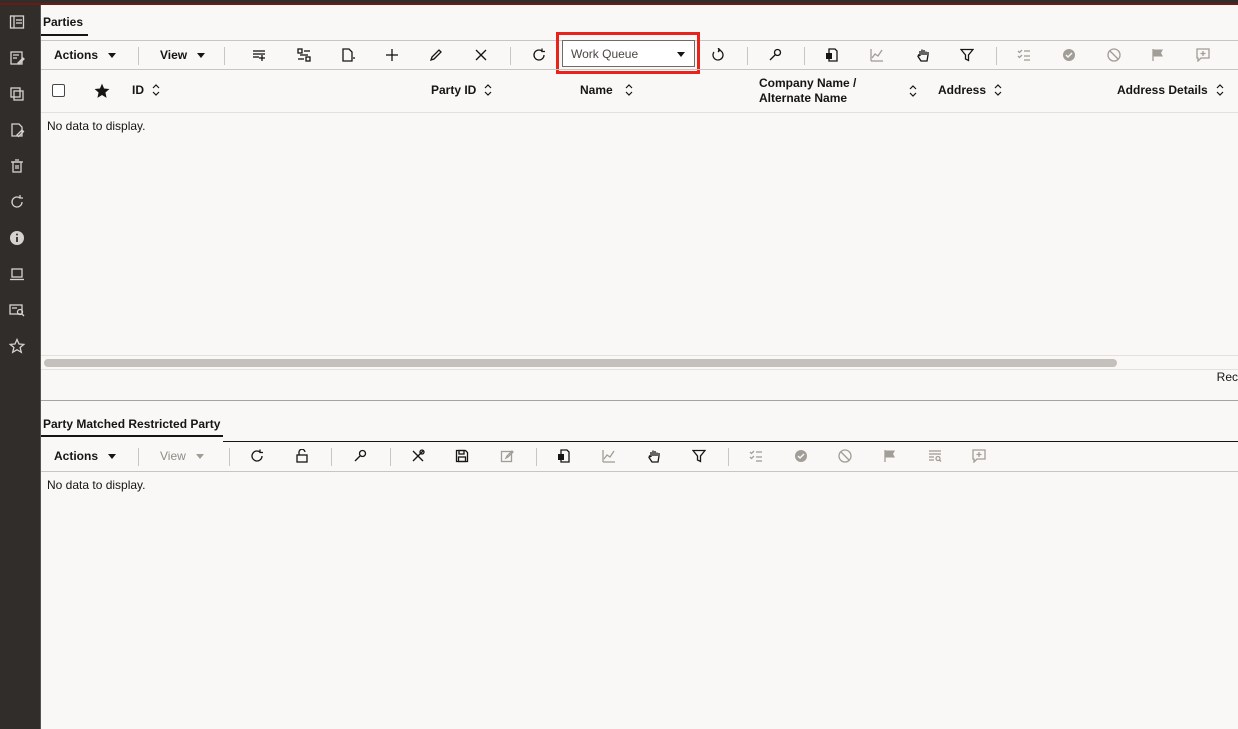 The height and width of the screenshot is (729, 1238). What do you see at coordinates (639, 69) in the screenshot?
I see `parties-toolbar-bottom-border` at bounding box center [639, 69].